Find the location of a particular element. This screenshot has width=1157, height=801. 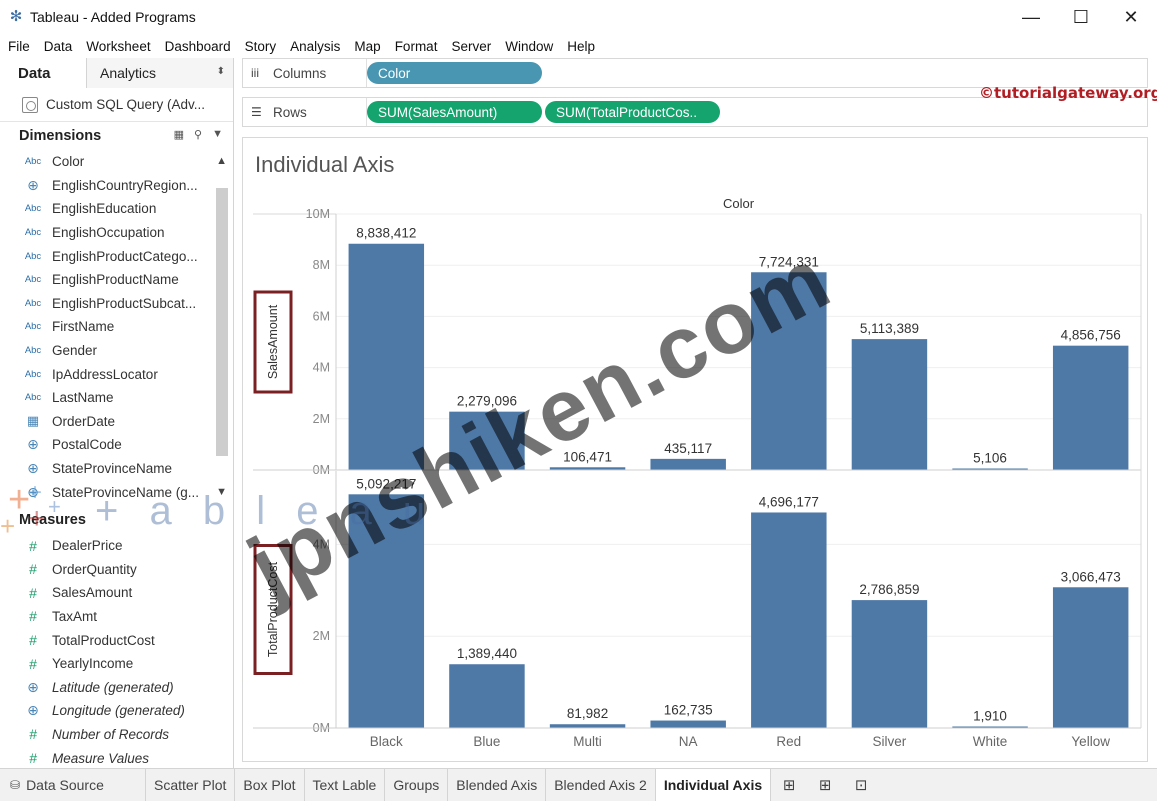

menu-story: Story is located at coordinates (261, 46).